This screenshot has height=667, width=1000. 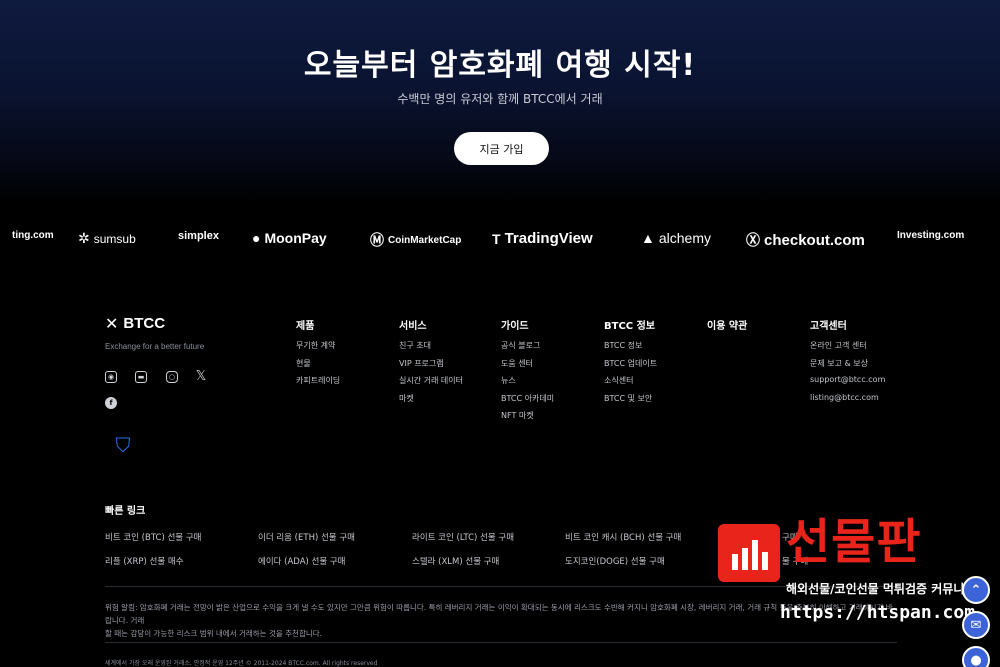 I want to click on footer-link: 카피트레이딩, so click(x=318, y=384).